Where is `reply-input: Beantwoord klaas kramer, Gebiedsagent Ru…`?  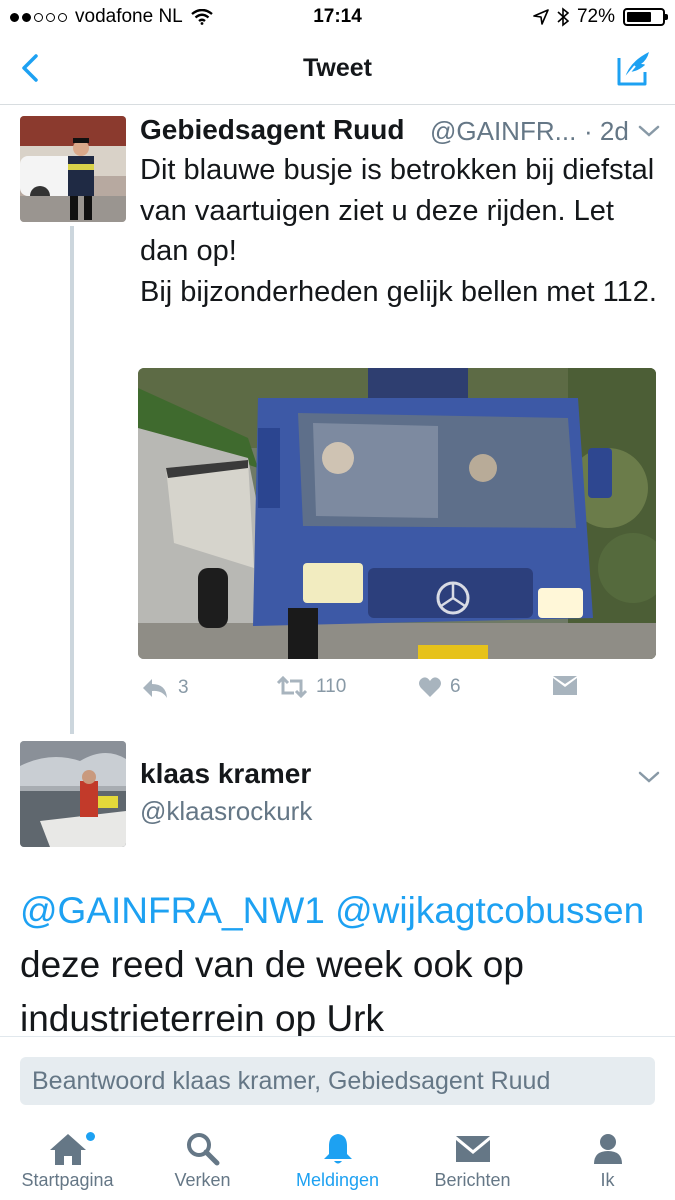 reply-input: Beantwoord klaas kramer, Gebiedsagent Ru… is located at coordinates (337, 1081).